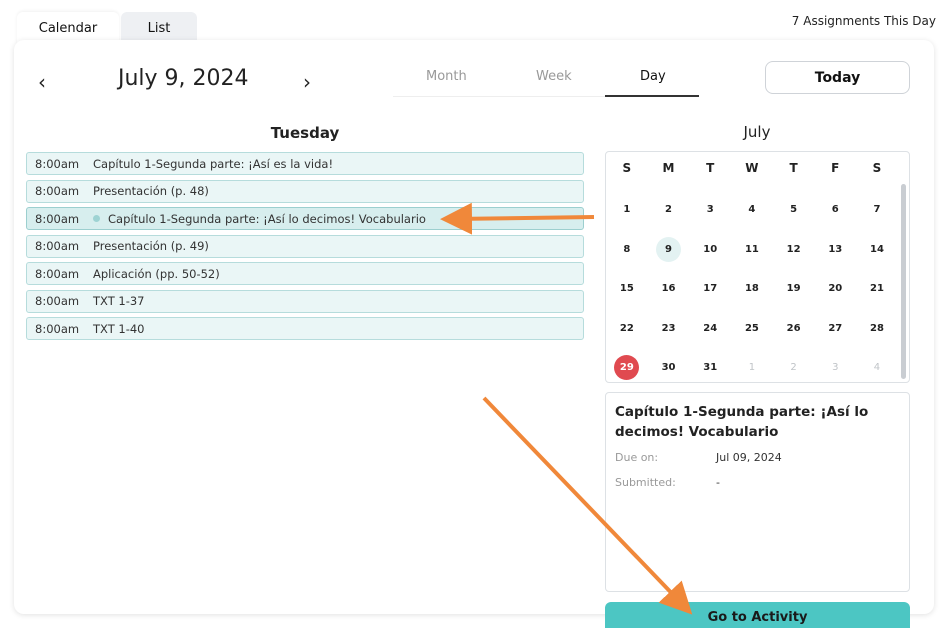 The width and height of the screenshot is (950, 628). Describe the element at coordinates (794, 288) in the screenshot. I see `calendar-day: 19` at that location.